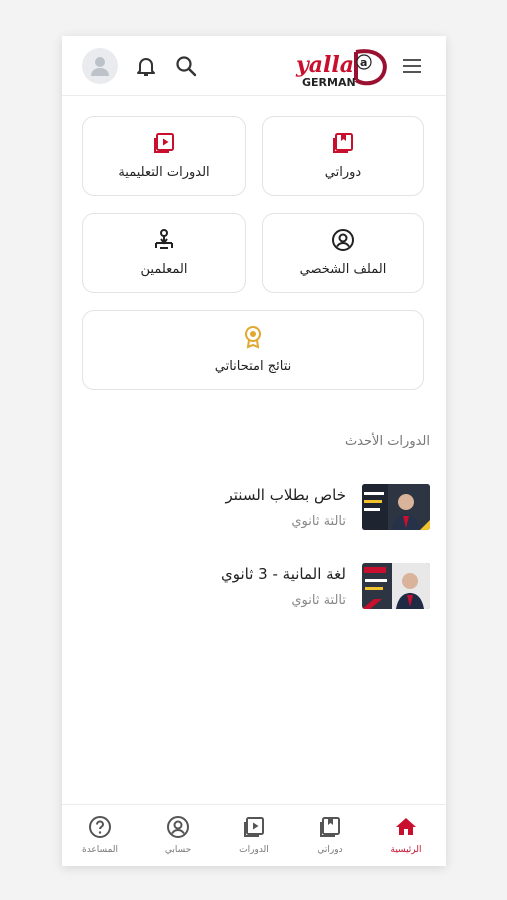 This screenshot has height=900, width=507. Describe the element at coordinates (254, 850) in the screenshot. I see `nav-label: الدورات` at that location.